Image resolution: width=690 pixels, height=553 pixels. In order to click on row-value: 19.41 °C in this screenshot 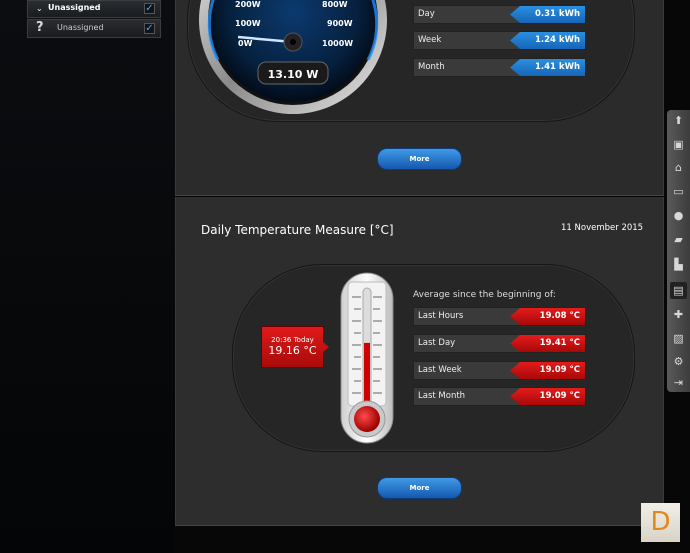, I will do `click(547, 343)`.